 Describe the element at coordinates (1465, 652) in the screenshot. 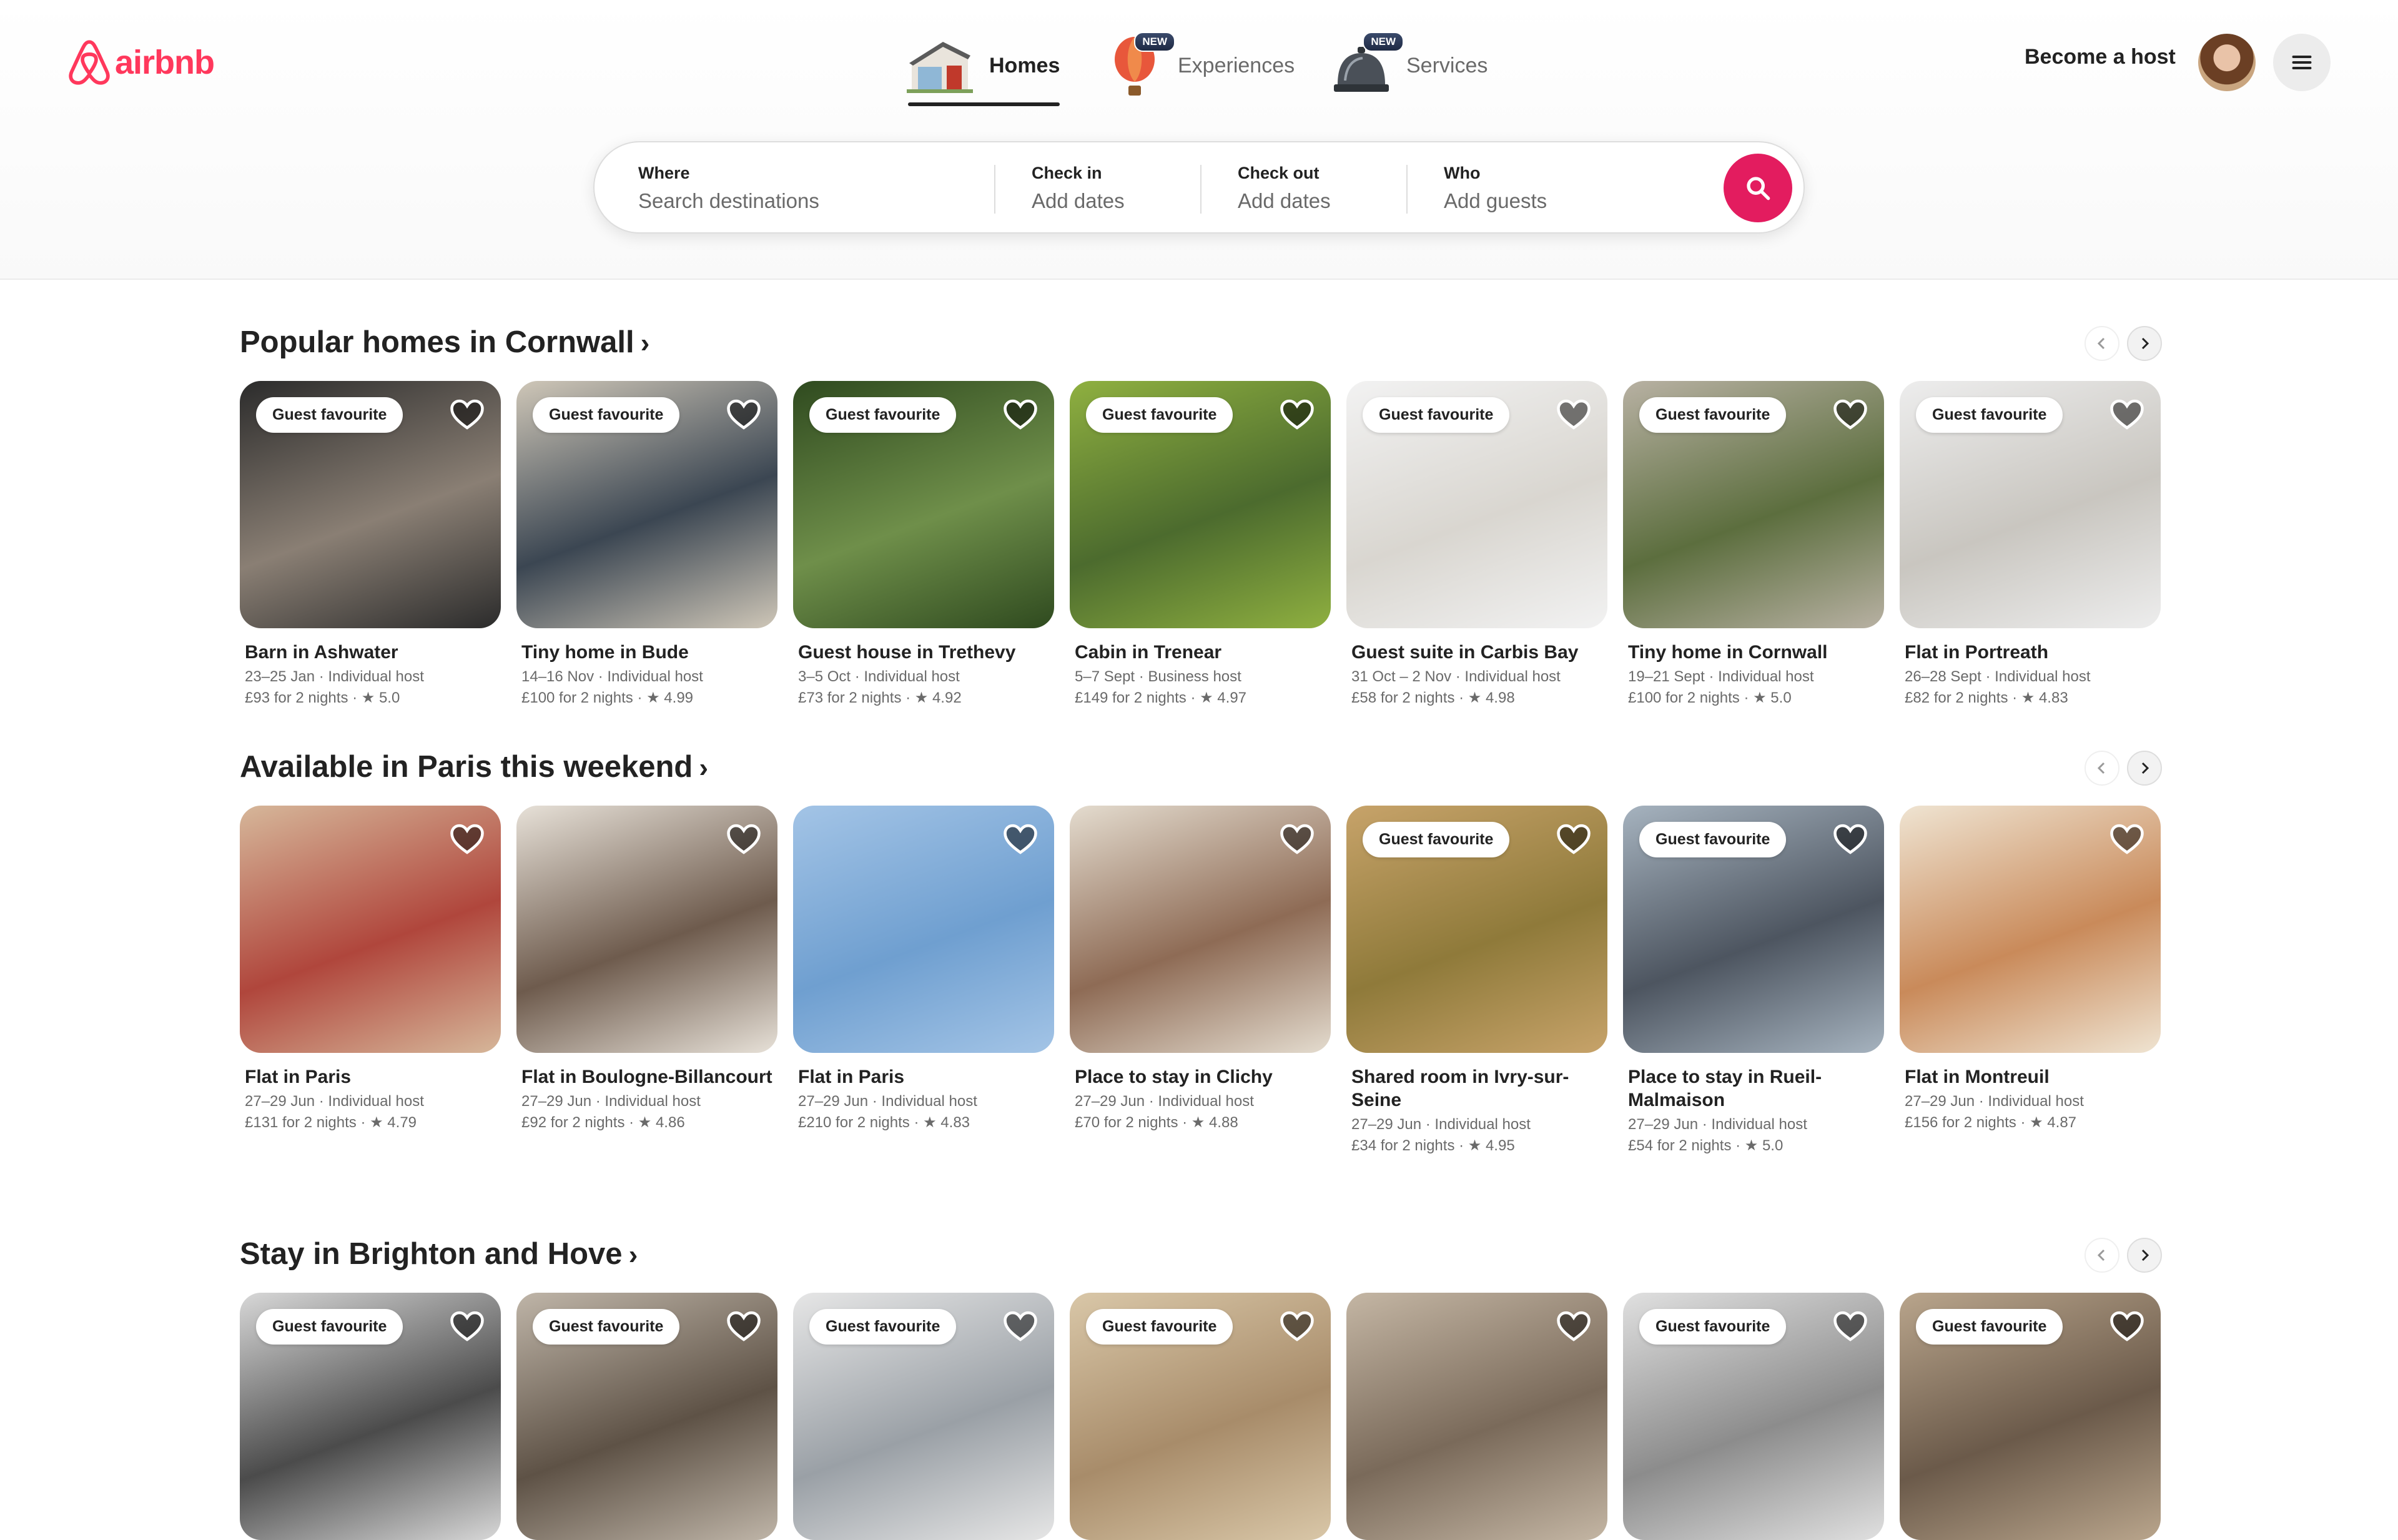

I see `listing-title: Guest suite in Carbis Bay` at that location.